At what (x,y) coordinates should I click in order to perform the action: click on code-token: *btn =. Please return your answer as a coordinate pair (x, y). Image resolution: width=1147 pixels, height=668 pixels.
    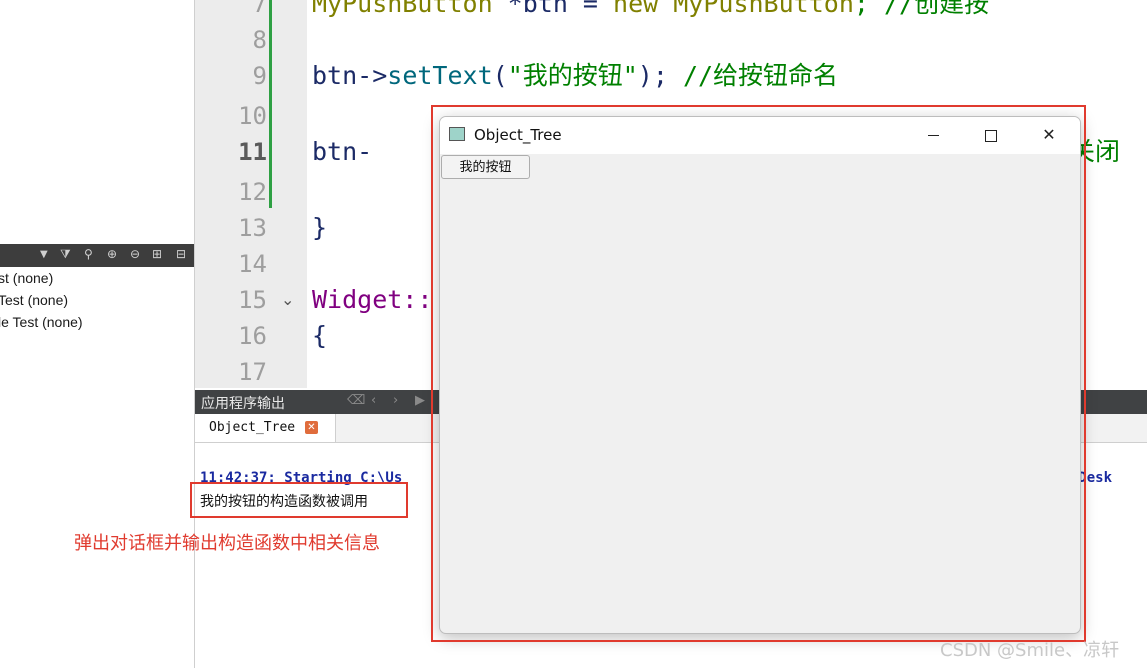
    Looking at the image, I should click on (560, 9).